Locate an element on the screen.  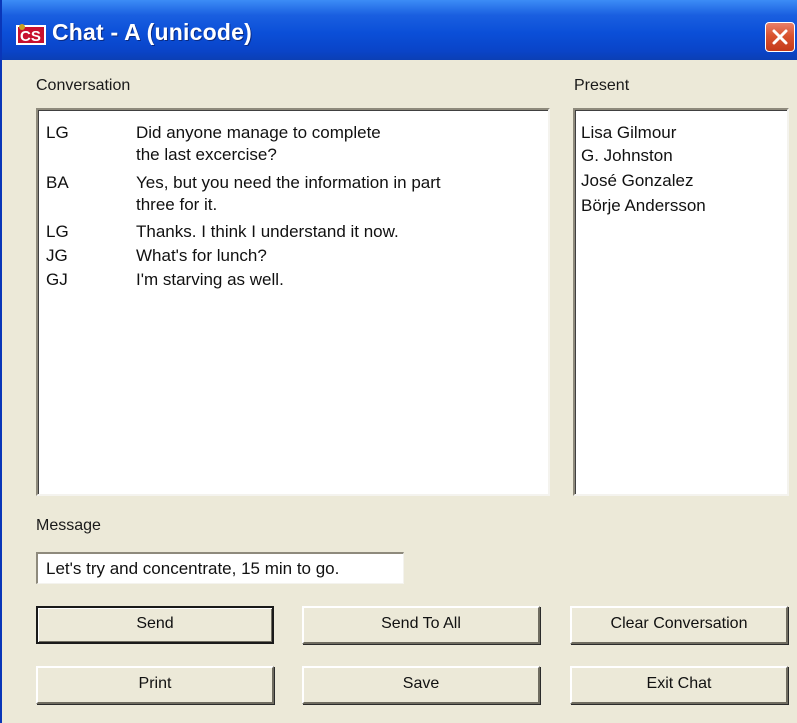
svg-text: CS is located at coordinates (30, 36).